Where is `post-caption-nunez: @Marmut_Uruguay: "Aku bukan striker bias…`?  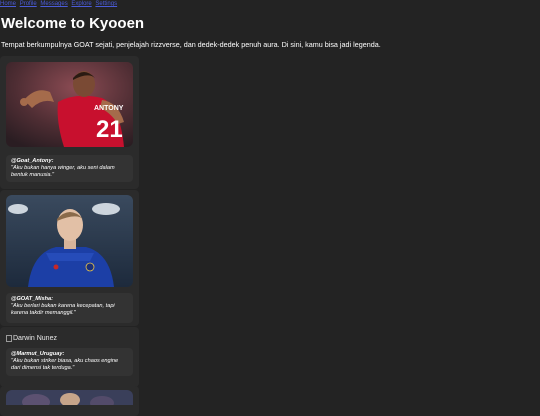 post-caption-nunez: @Marmut_Uruguay: "Aku bukan striker bias… is located at coordinates (69, 362).